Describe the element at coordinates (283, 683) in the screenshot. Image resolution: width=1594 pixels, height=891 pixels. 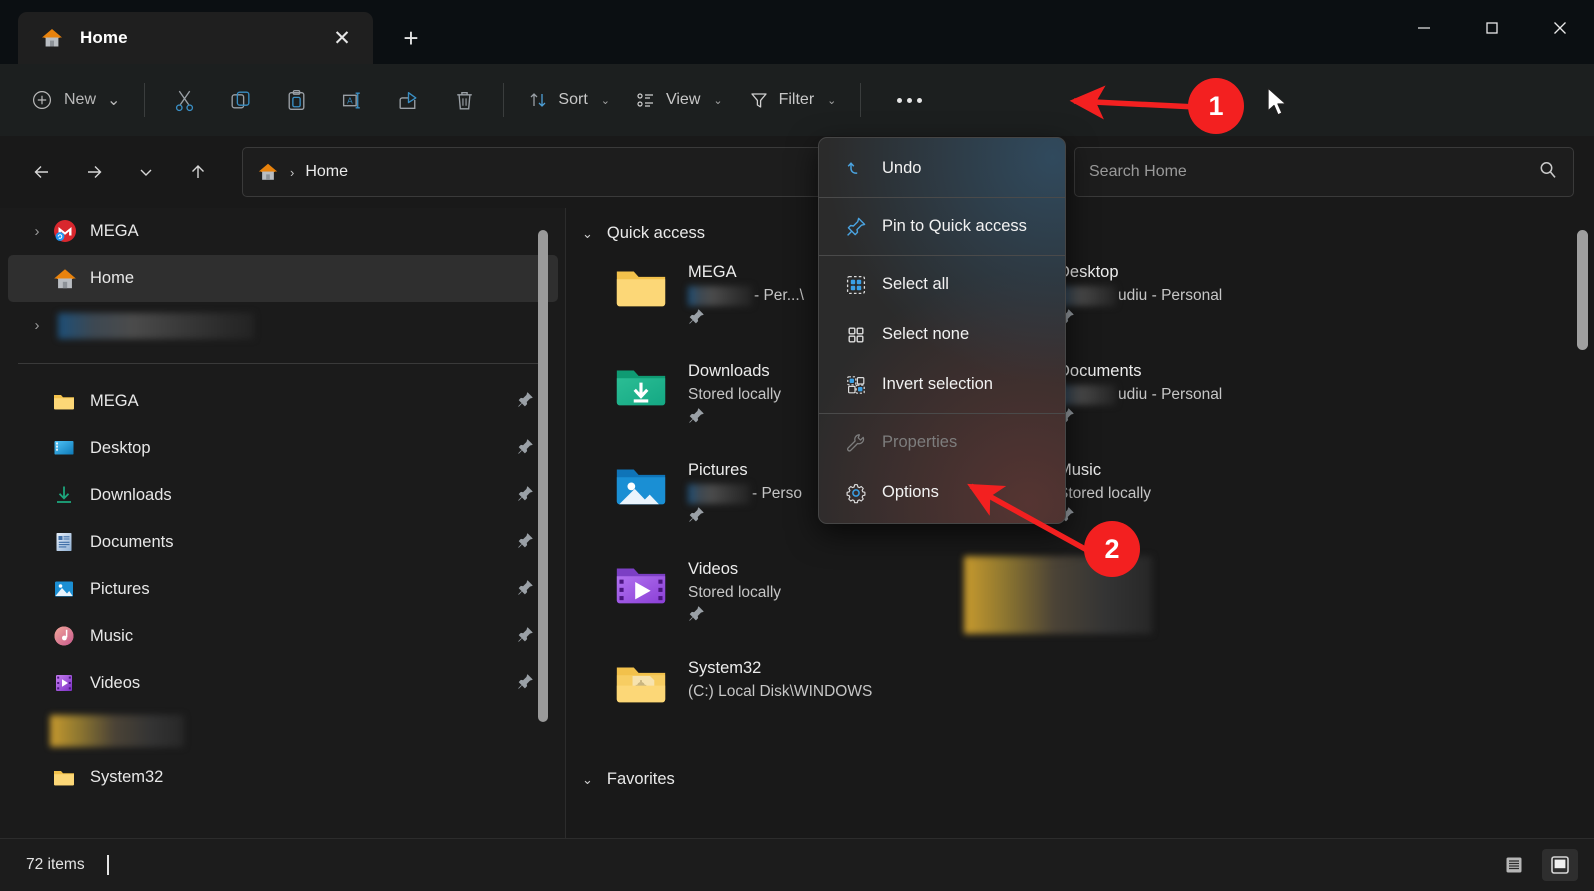
I see `sidebar-item-videos: Videos` at that location.